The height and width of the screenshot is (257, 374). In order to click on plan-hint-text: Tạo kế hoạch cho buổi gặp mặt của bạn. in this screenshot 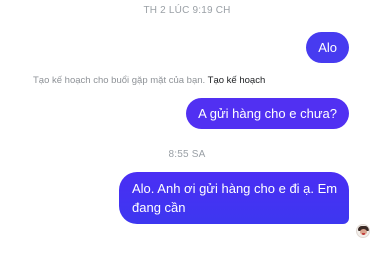, I will do `click(119, 80)`.